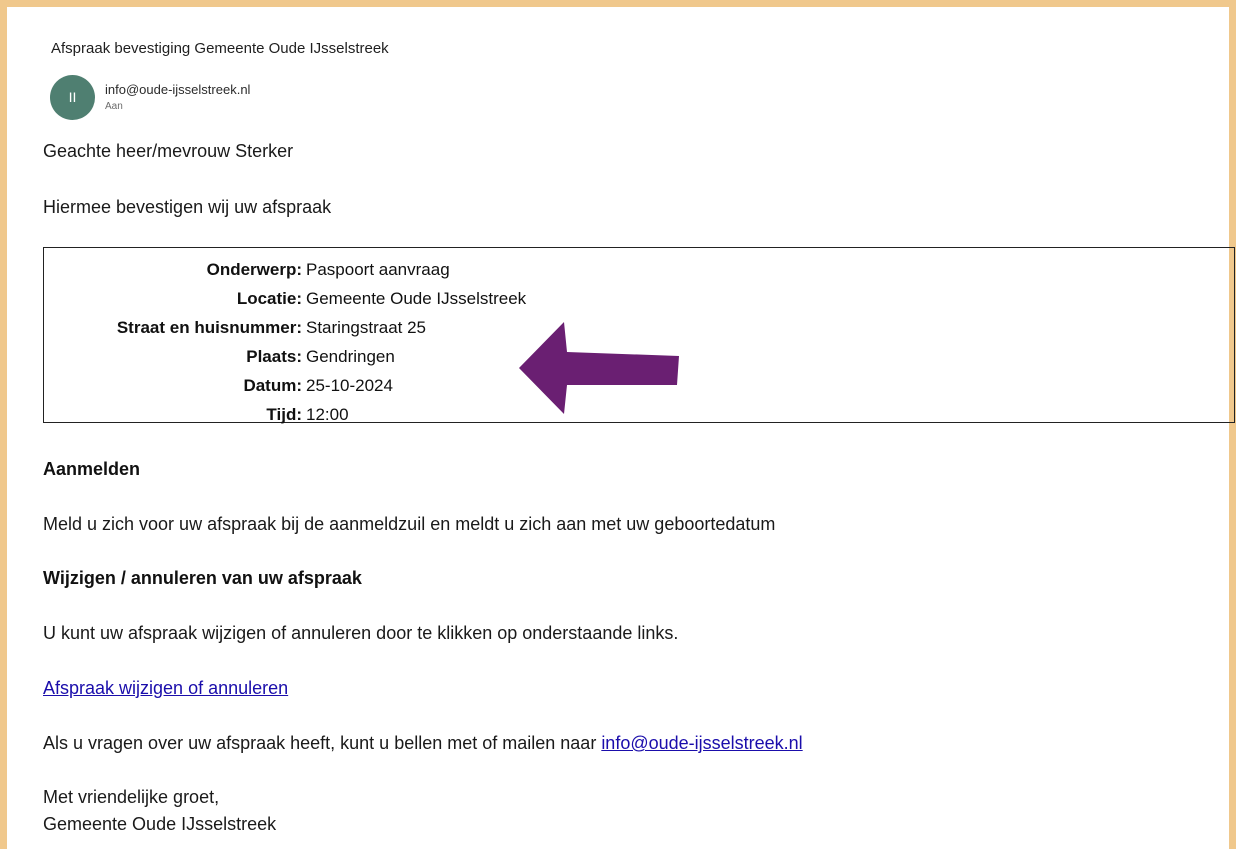  I want to click on signature-text: Gemeente Oude IJsselstreek, so click(160, 824).